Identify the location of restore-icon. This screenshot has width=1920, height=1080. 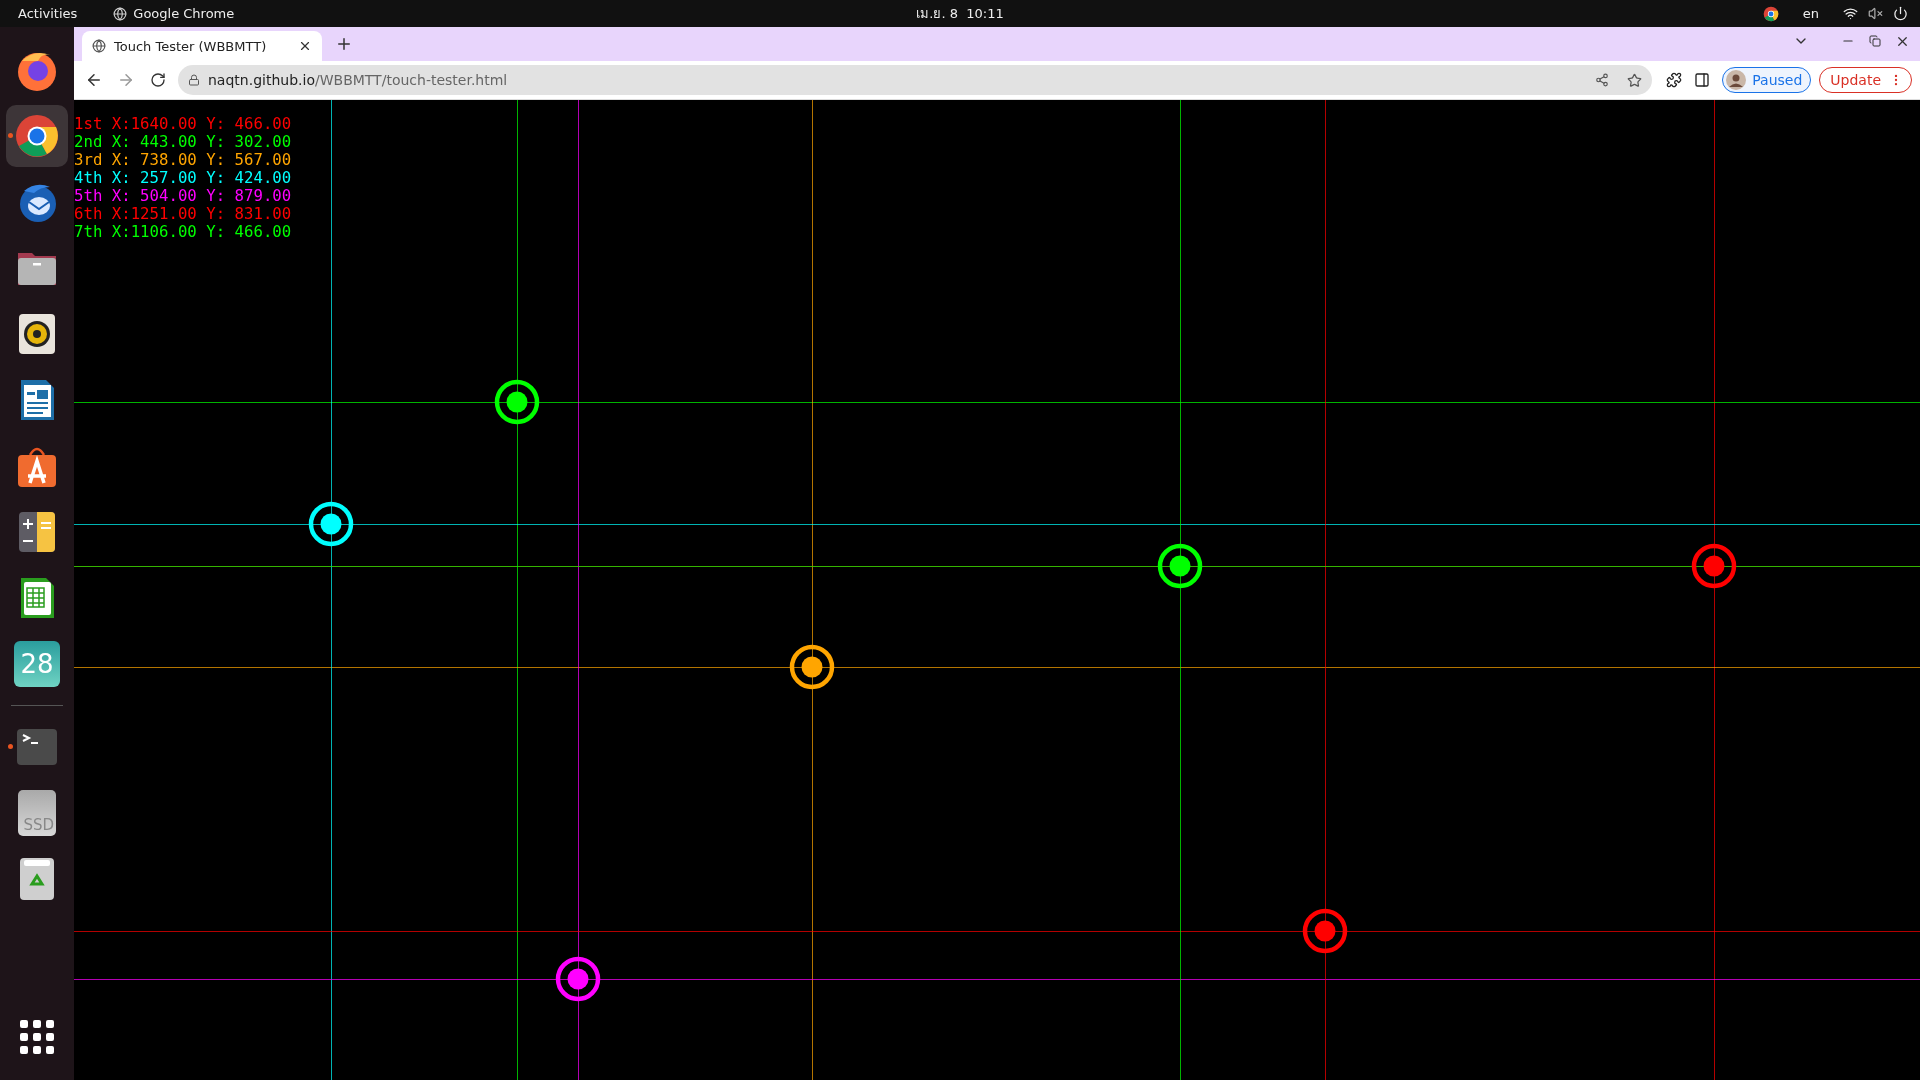
(1875, 41).